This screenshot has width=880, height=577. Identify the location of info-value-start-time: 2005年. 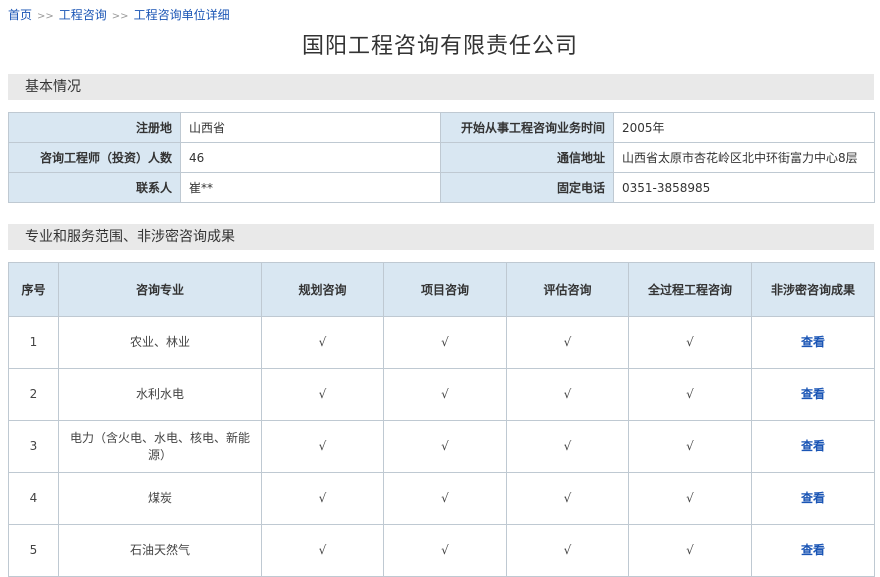
(744, 127).